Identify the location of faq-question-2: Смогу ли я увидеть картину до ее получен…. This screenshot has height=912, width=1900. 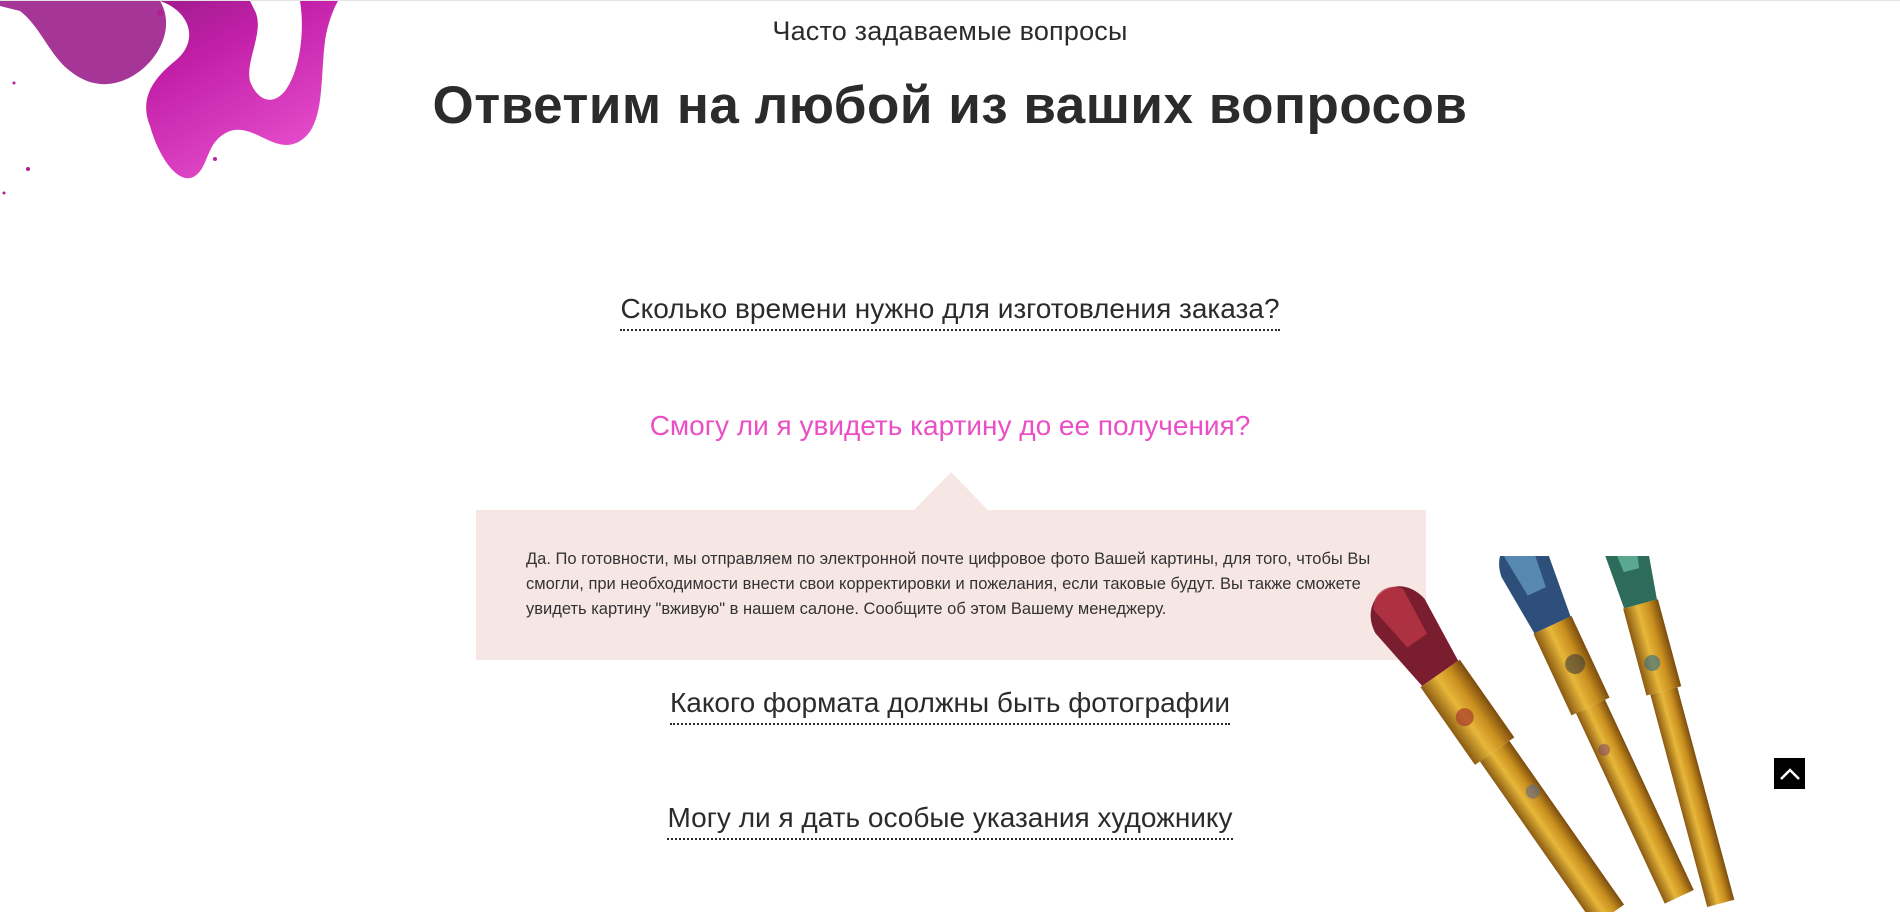
(950, 428).